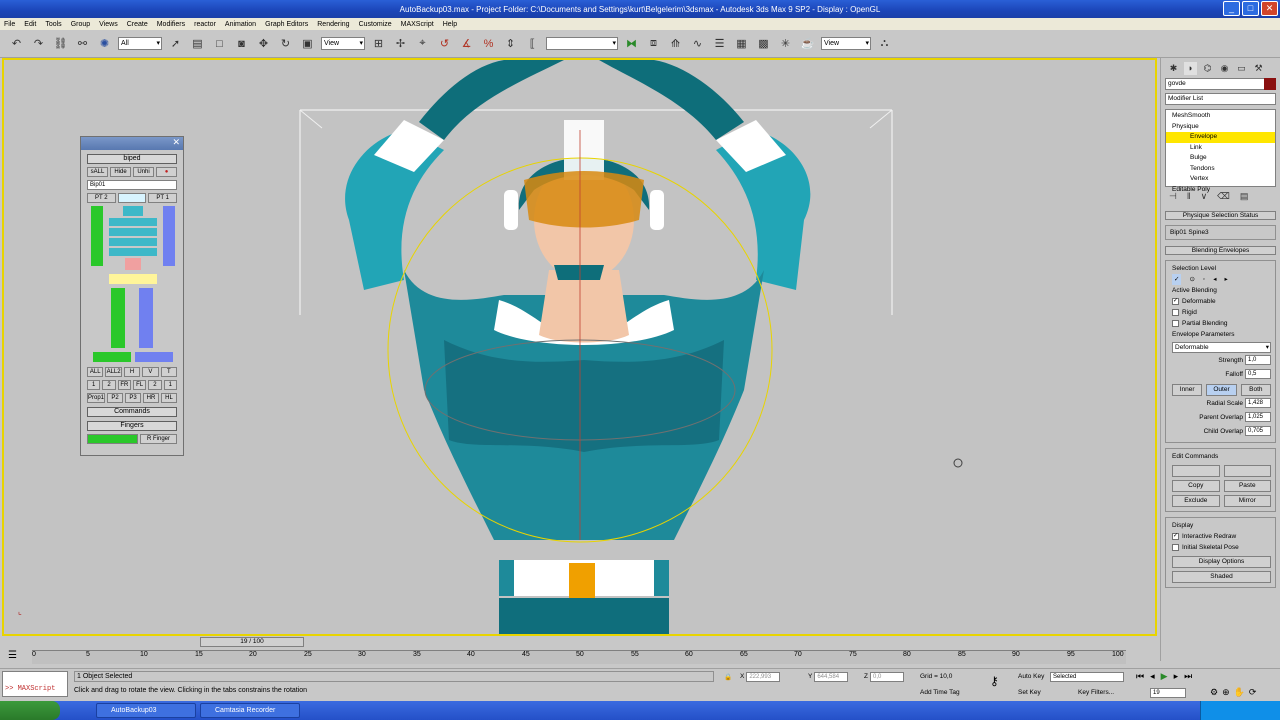 This screenshot has width=1280, height=720. Describe the element at coordinates (132, 285) in the screenshot. I see `biped-body-picker` at that location.